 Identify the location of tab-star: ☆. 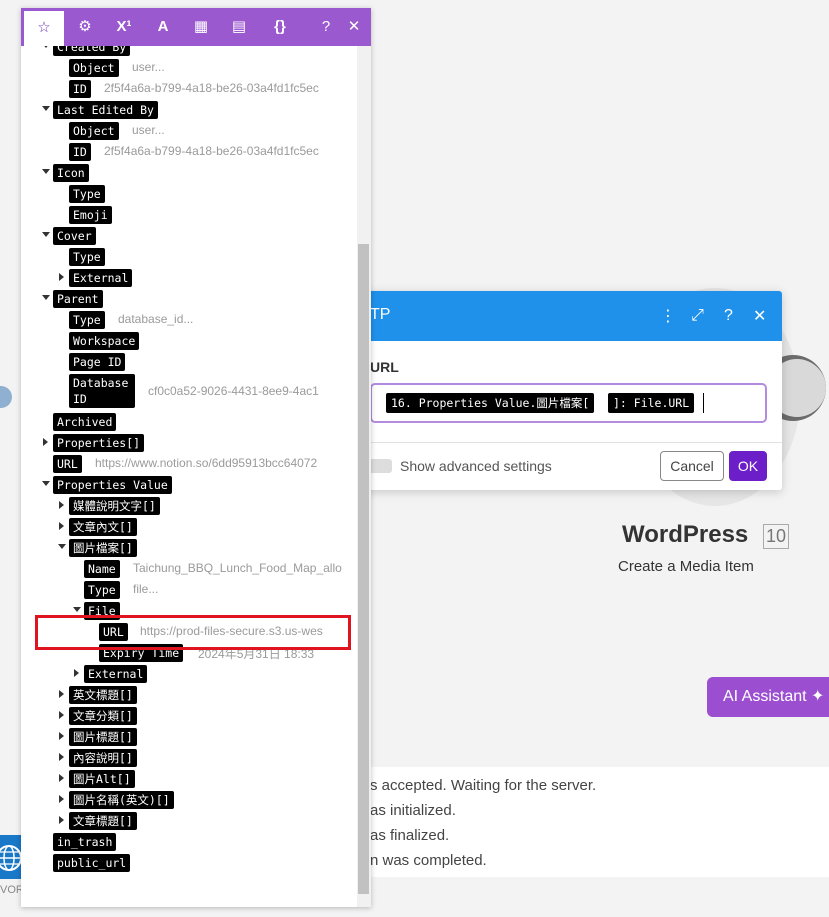
(44, 28).